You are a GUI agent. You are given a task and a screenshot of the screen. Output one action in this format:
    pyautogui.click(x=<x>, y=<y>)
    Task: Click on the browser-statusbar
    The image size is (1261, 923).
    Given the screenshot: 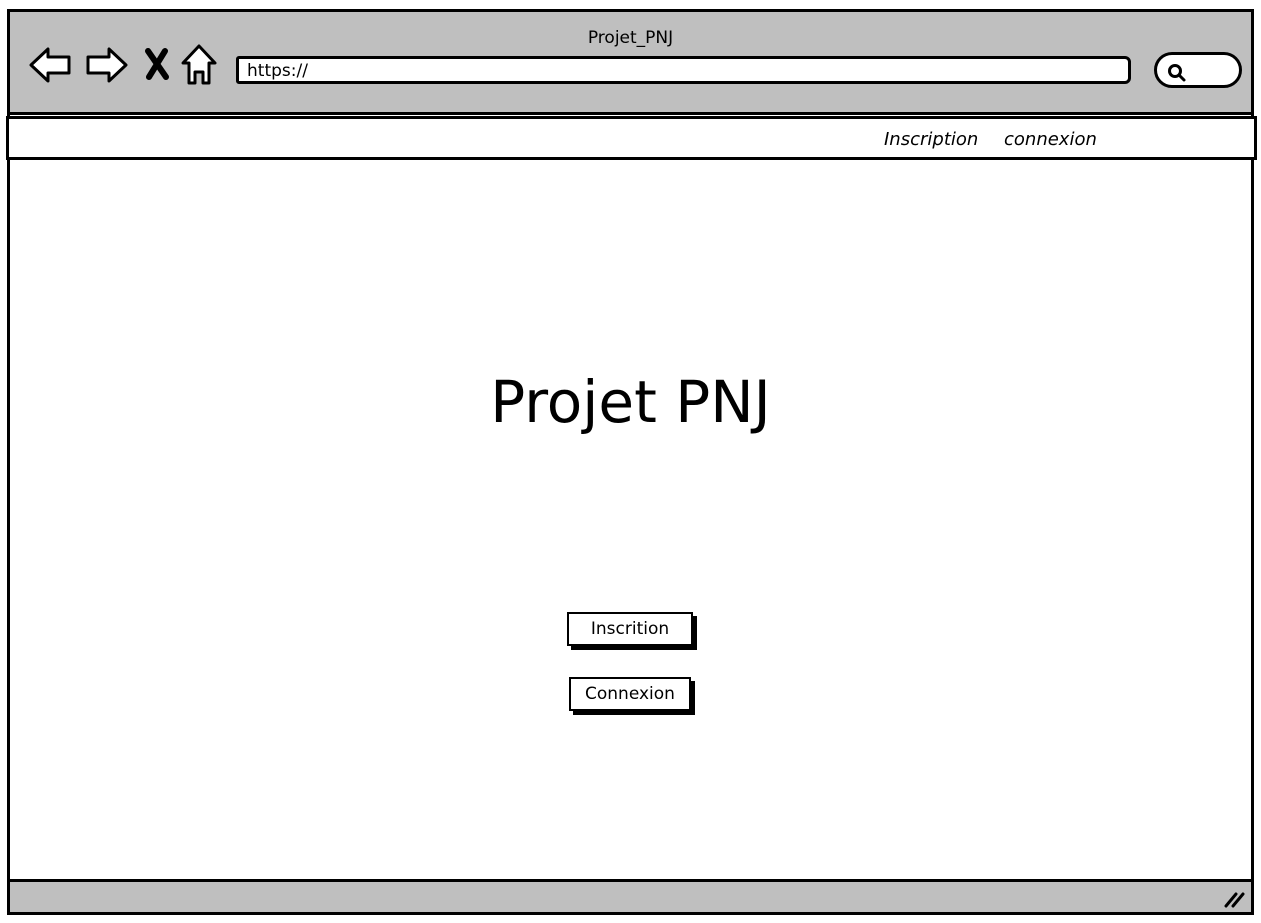 What is the action you would take?
    pyautogui.click(x=630, y=897)
    